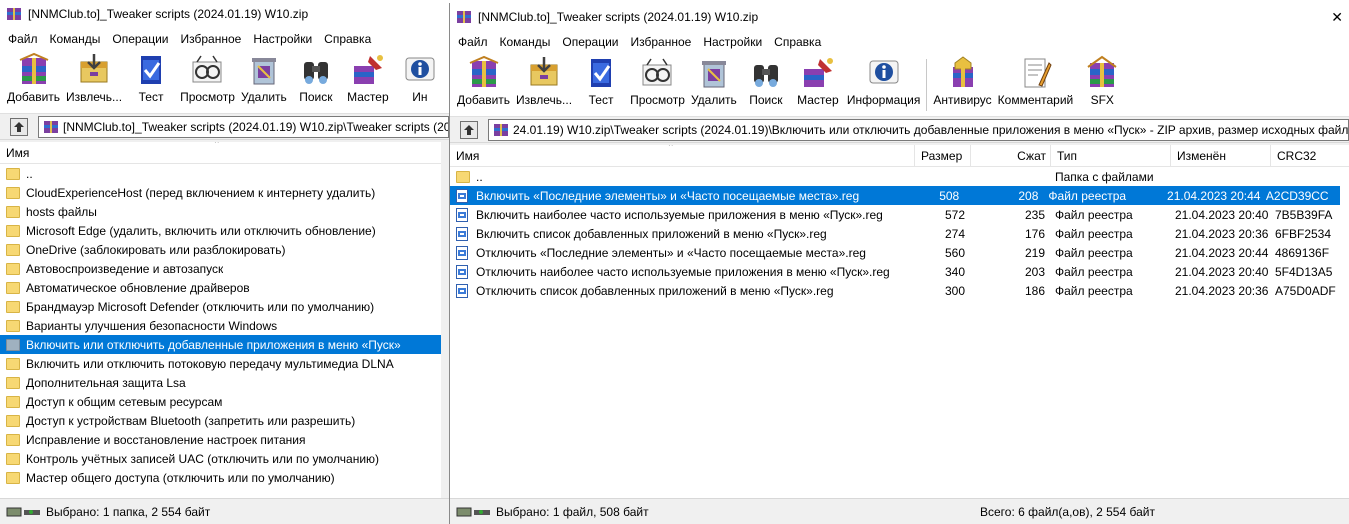  Describe the element at coordinates (1304, 271) in the screenshot. I see `cell-crc: 5F4D13A5` at that location.